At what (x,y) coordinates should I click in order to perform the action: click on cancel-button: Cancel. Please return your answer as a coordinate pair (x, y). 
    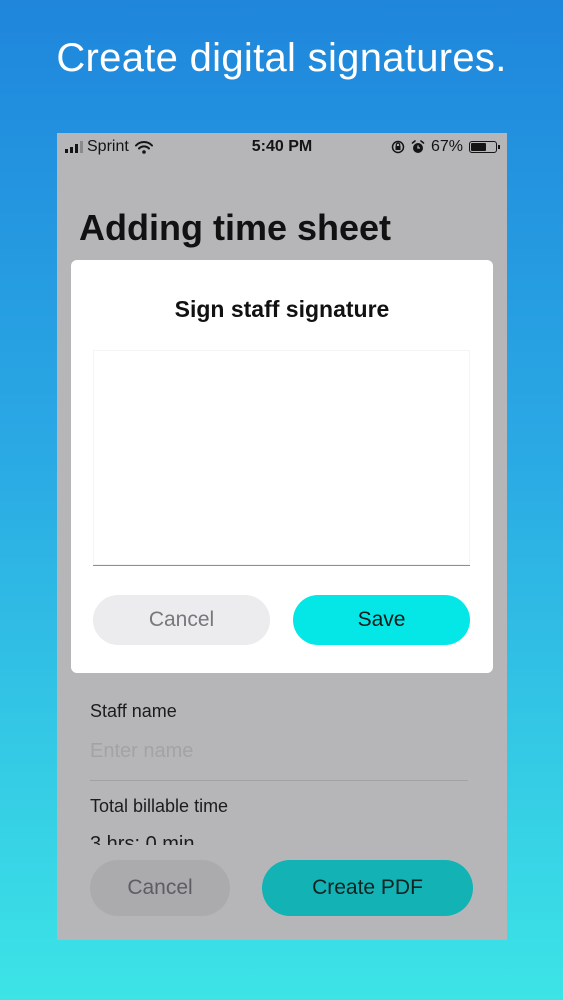
    Looking at the image, I should click on (160, 888).